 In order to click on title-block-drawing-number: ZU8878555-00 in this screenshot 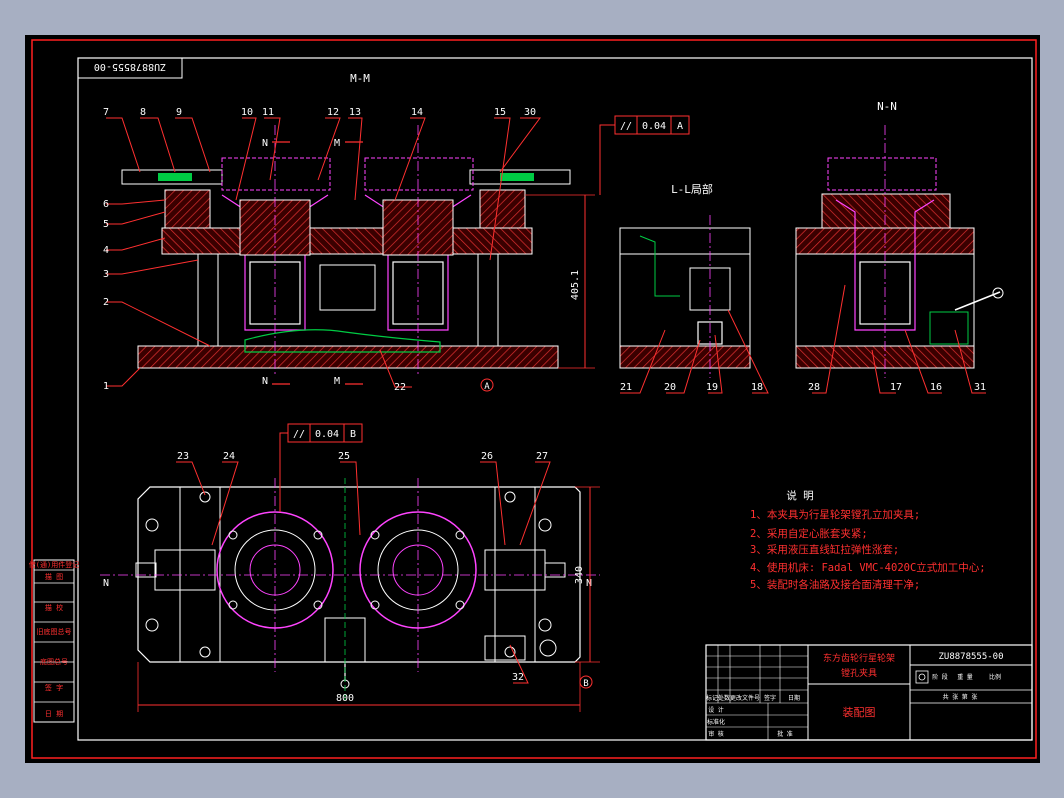, I will do `click(970, 657)`.